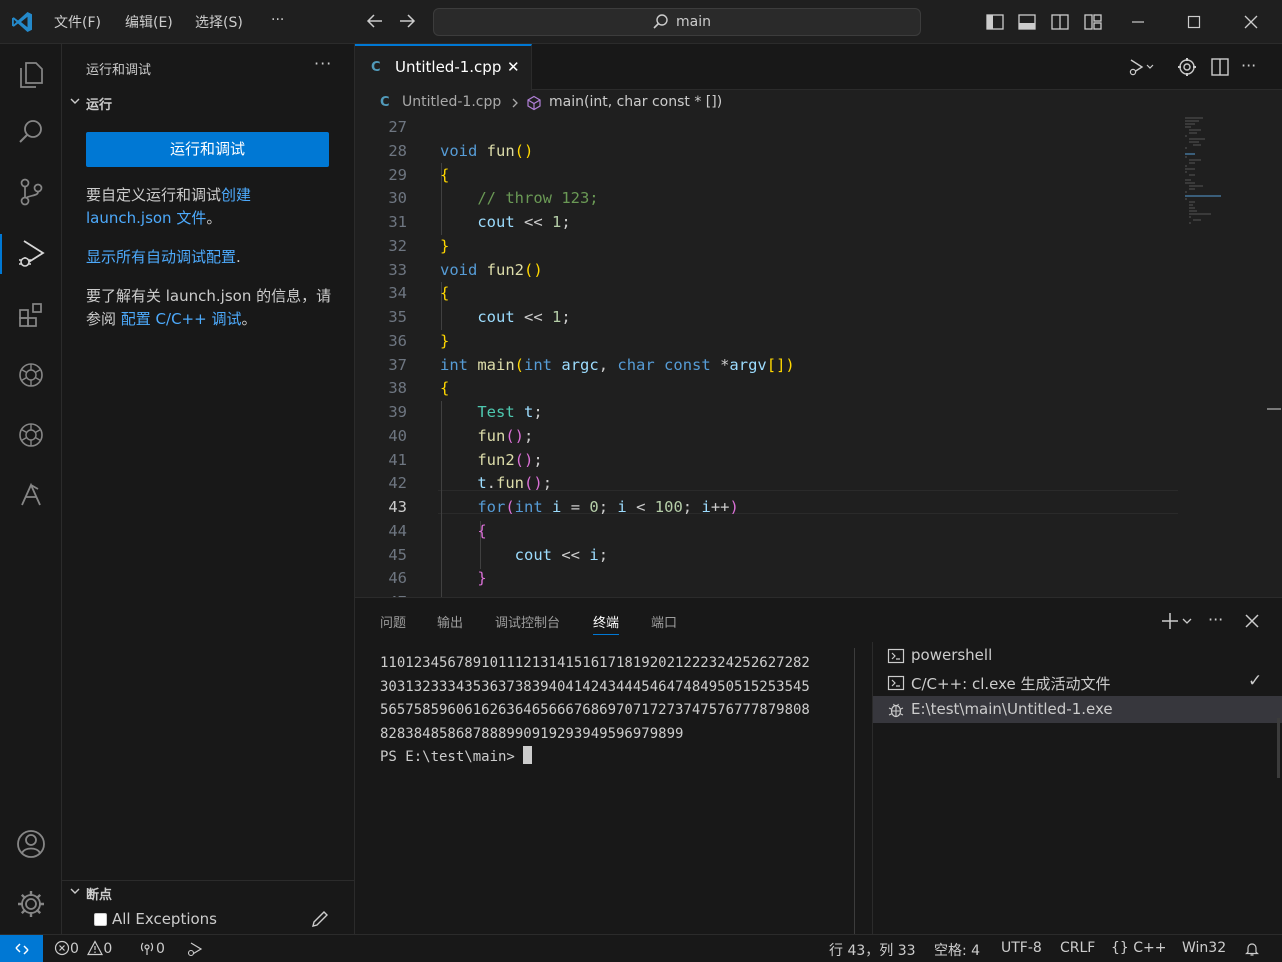 The height and width of the screenshot is (962, 1282). Describe the element at coordinates (277, 20) in the screenshot. I see `menu-more: ···` at that location.